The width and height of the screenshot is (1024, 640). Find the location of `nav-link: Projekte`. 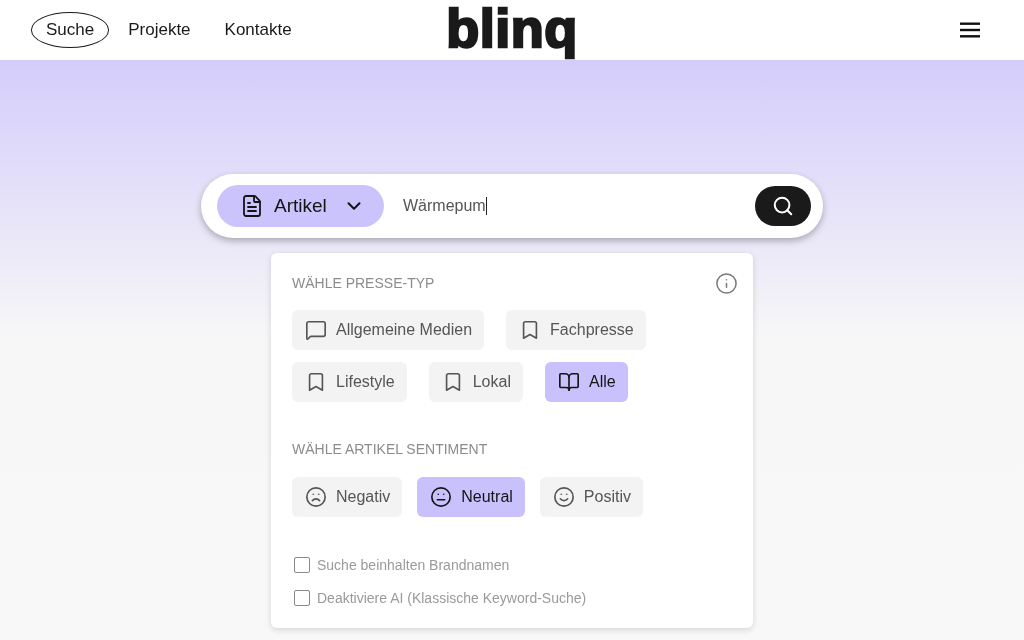

nav-link: Projekte is located at coordinates (159, 30).